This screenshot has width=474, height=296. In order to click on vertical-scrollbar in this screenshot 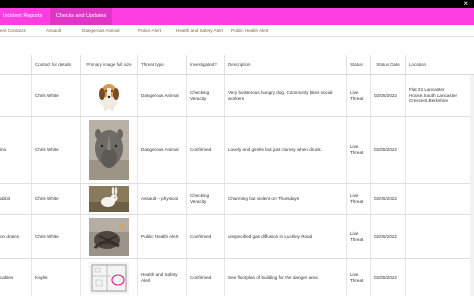, I will do `click(472, 185)`.